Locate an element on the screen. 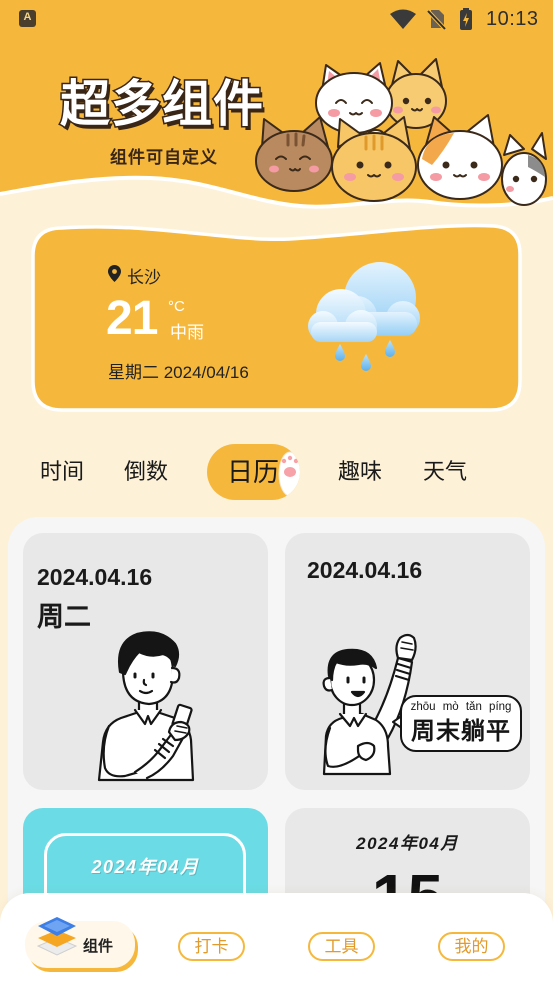  weather-unit: °C is located at coordinates (176, 306).